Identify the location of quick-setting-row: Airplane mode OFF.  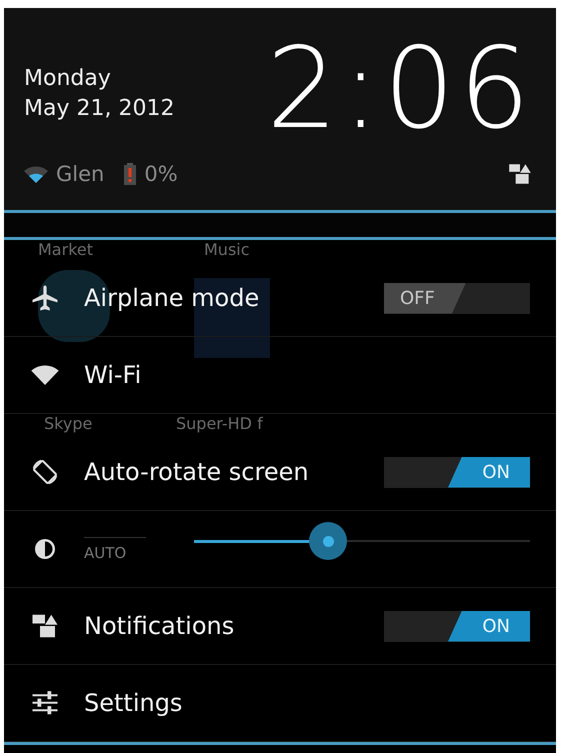
(280, 298).